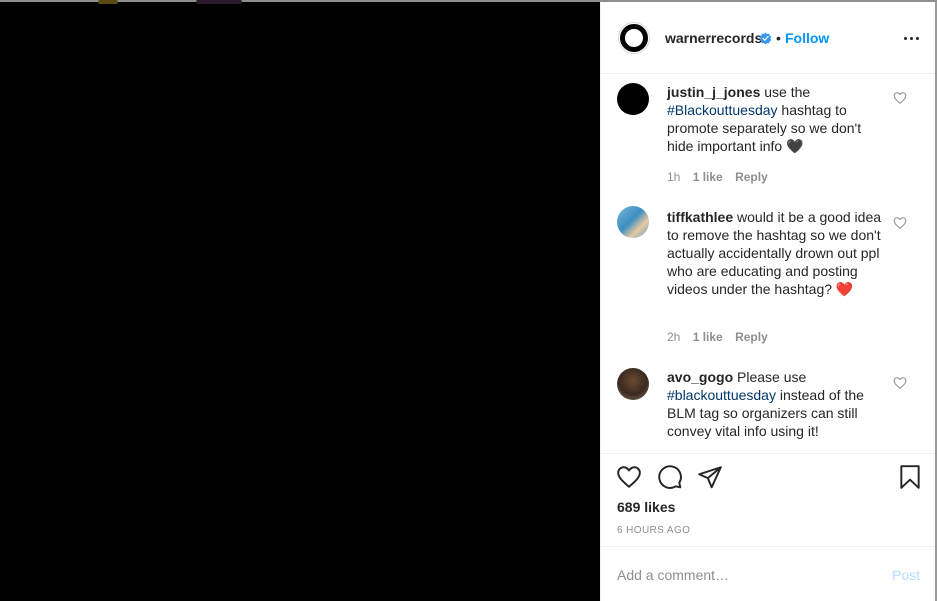 Image resolution: width=937 pixels, height=601 pixels. Describe the element at coordinates (670, 477) in the screenshot. I see `comment-icon` at that location.